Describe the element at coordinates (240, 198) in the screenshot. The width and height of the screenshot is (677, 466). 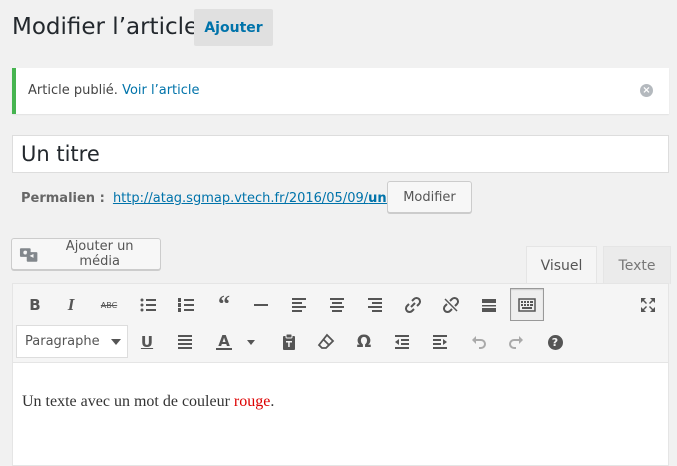
I see `permalink-prefix: http://atag.sgmap.vtech.fr/2016/05/09/` at that location.